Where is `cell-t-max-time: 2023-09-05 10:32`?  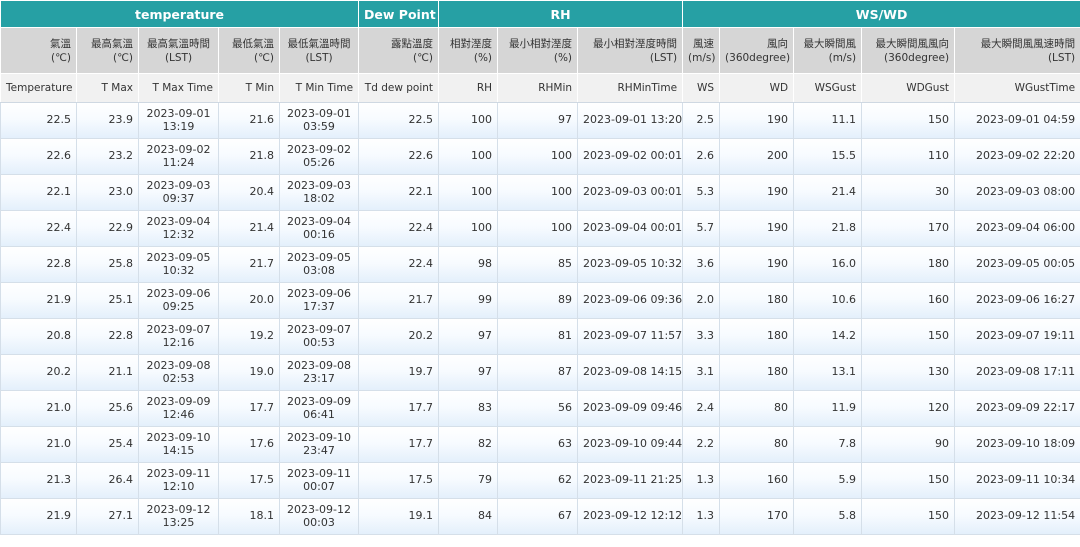 cell-t-max-time: 2023-09-05 10:32 is located at coordinates (178, 264).